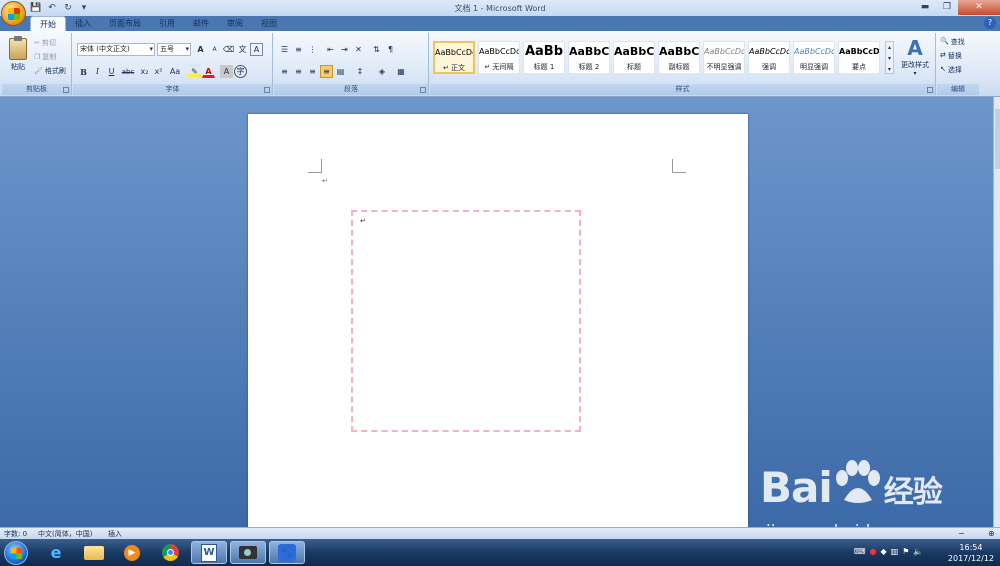 This screenshot has width=1000, height=566. What do you see at coordinates (997, 139) in the screenshot?
I see `scrollbar-thumb` at bounding box center [997, 139].